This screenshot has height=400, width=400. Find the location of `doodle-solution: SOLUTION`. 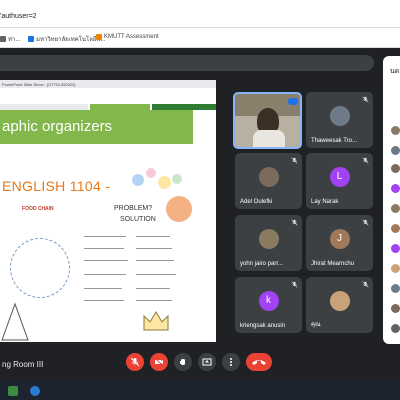

doodle-solution: SOLUTION is located at coordinates (138, 219).